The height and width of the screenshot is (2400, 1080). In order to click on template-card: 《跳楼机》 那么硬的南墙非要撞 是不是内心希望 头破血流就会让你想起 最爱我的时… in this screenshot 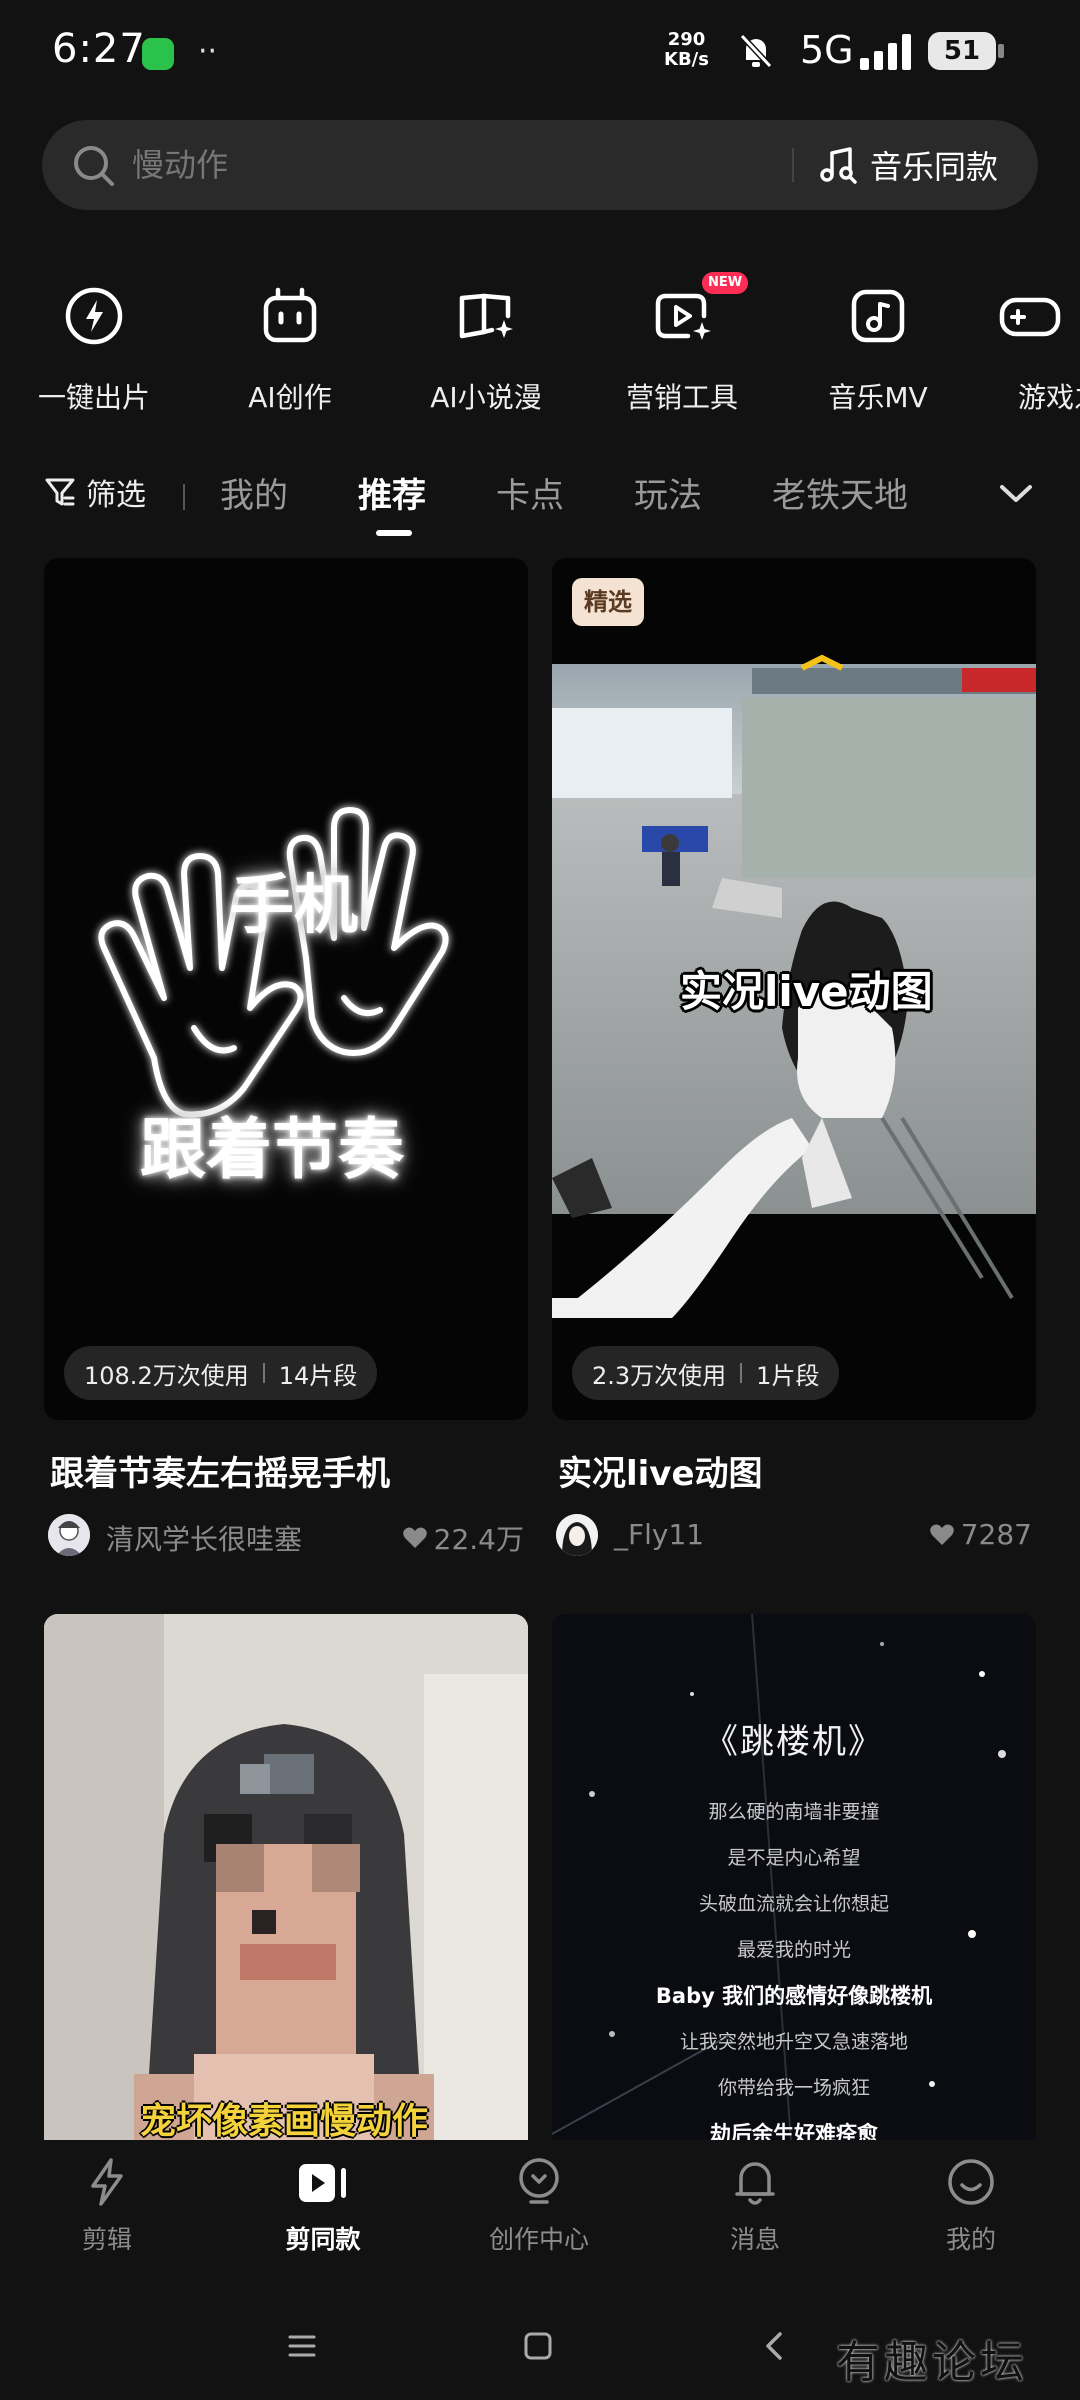, I will do `click(794, 1877)`.